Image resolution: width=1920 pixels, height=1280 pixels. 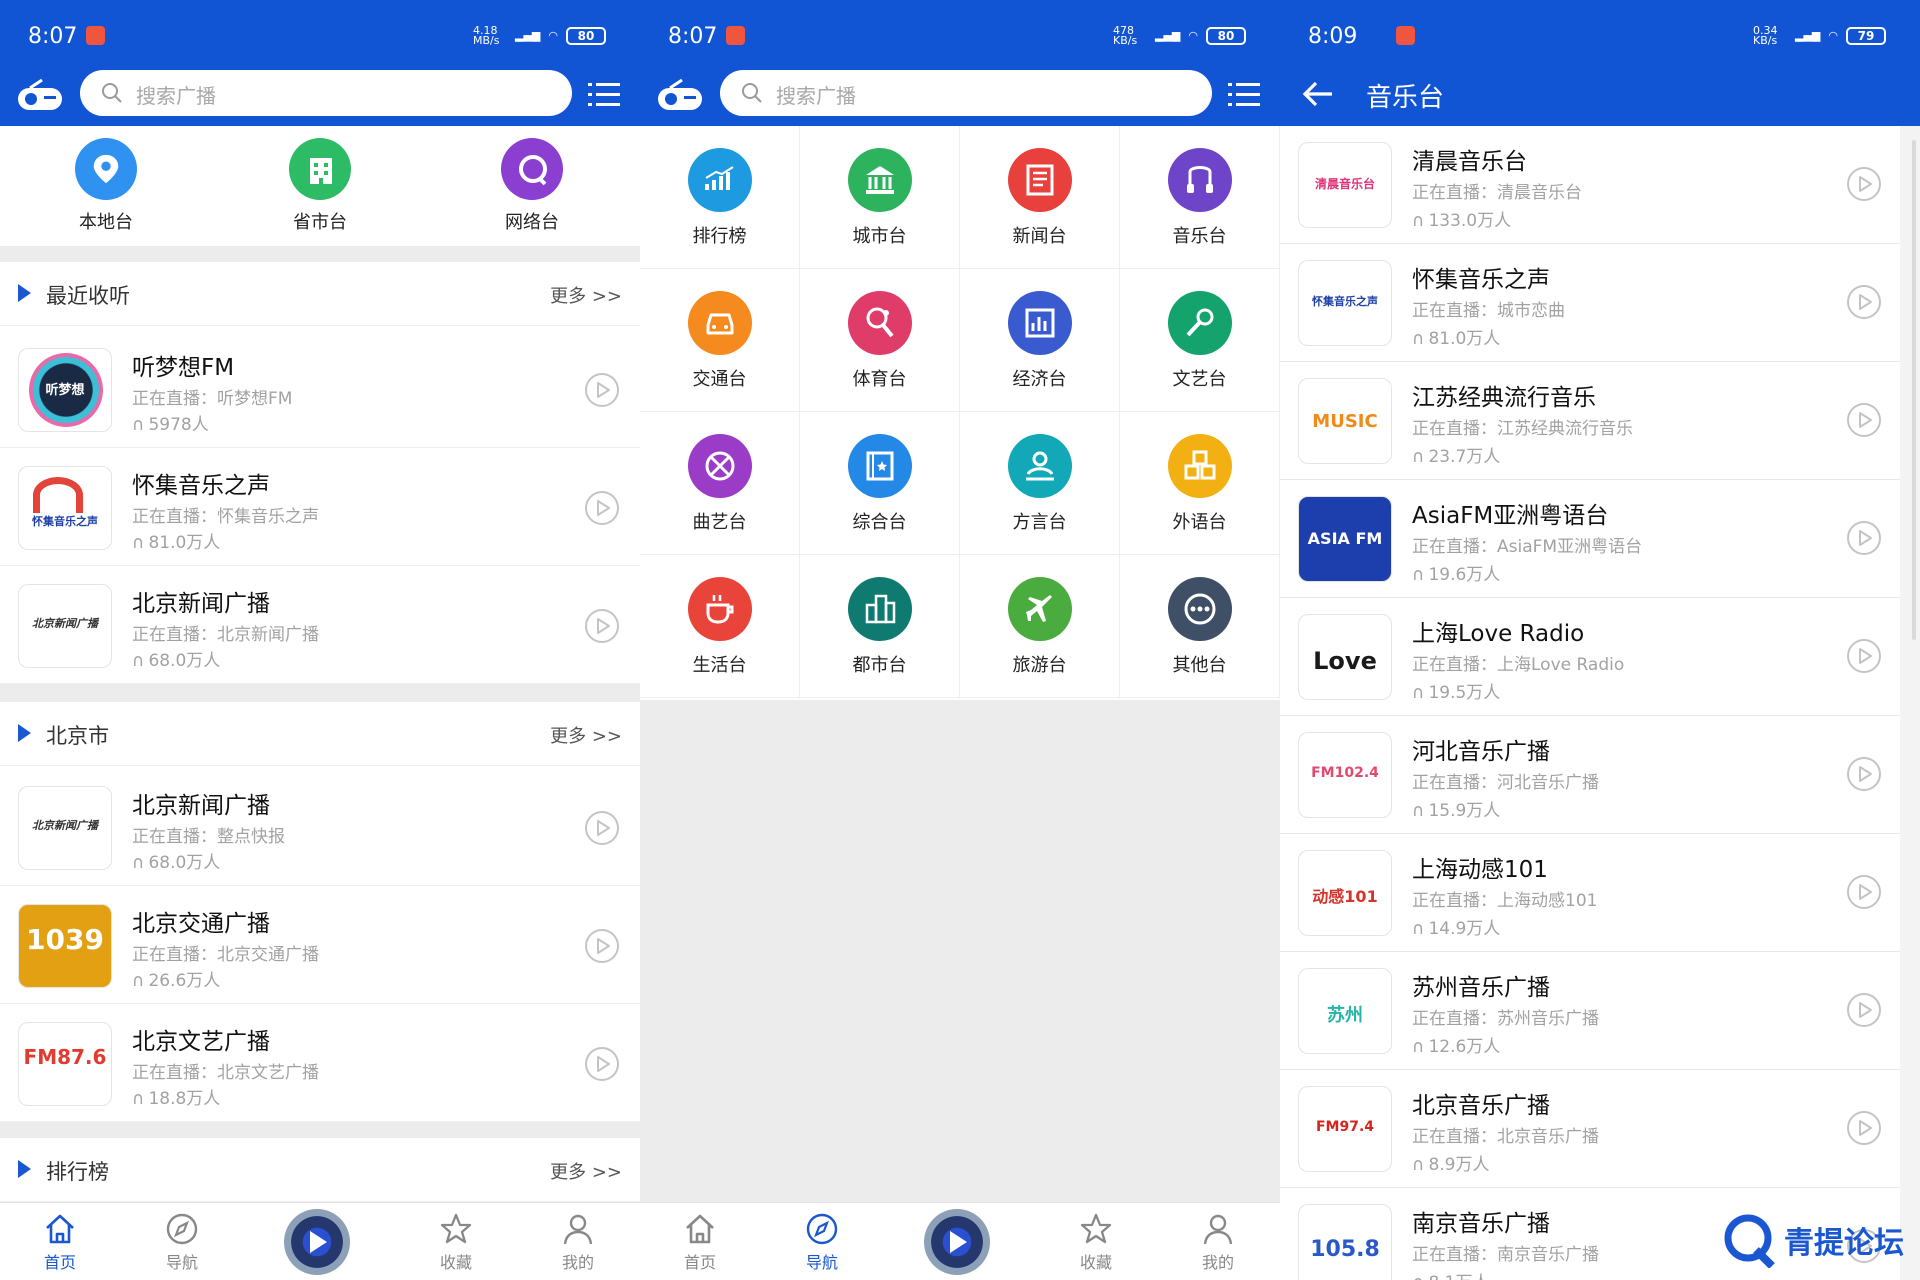 What do you see at coordinates (320, 1170) in the screenshot?
I see `section-ranking: 排行榜 更多 >>` at bounding box center [320, 1170].